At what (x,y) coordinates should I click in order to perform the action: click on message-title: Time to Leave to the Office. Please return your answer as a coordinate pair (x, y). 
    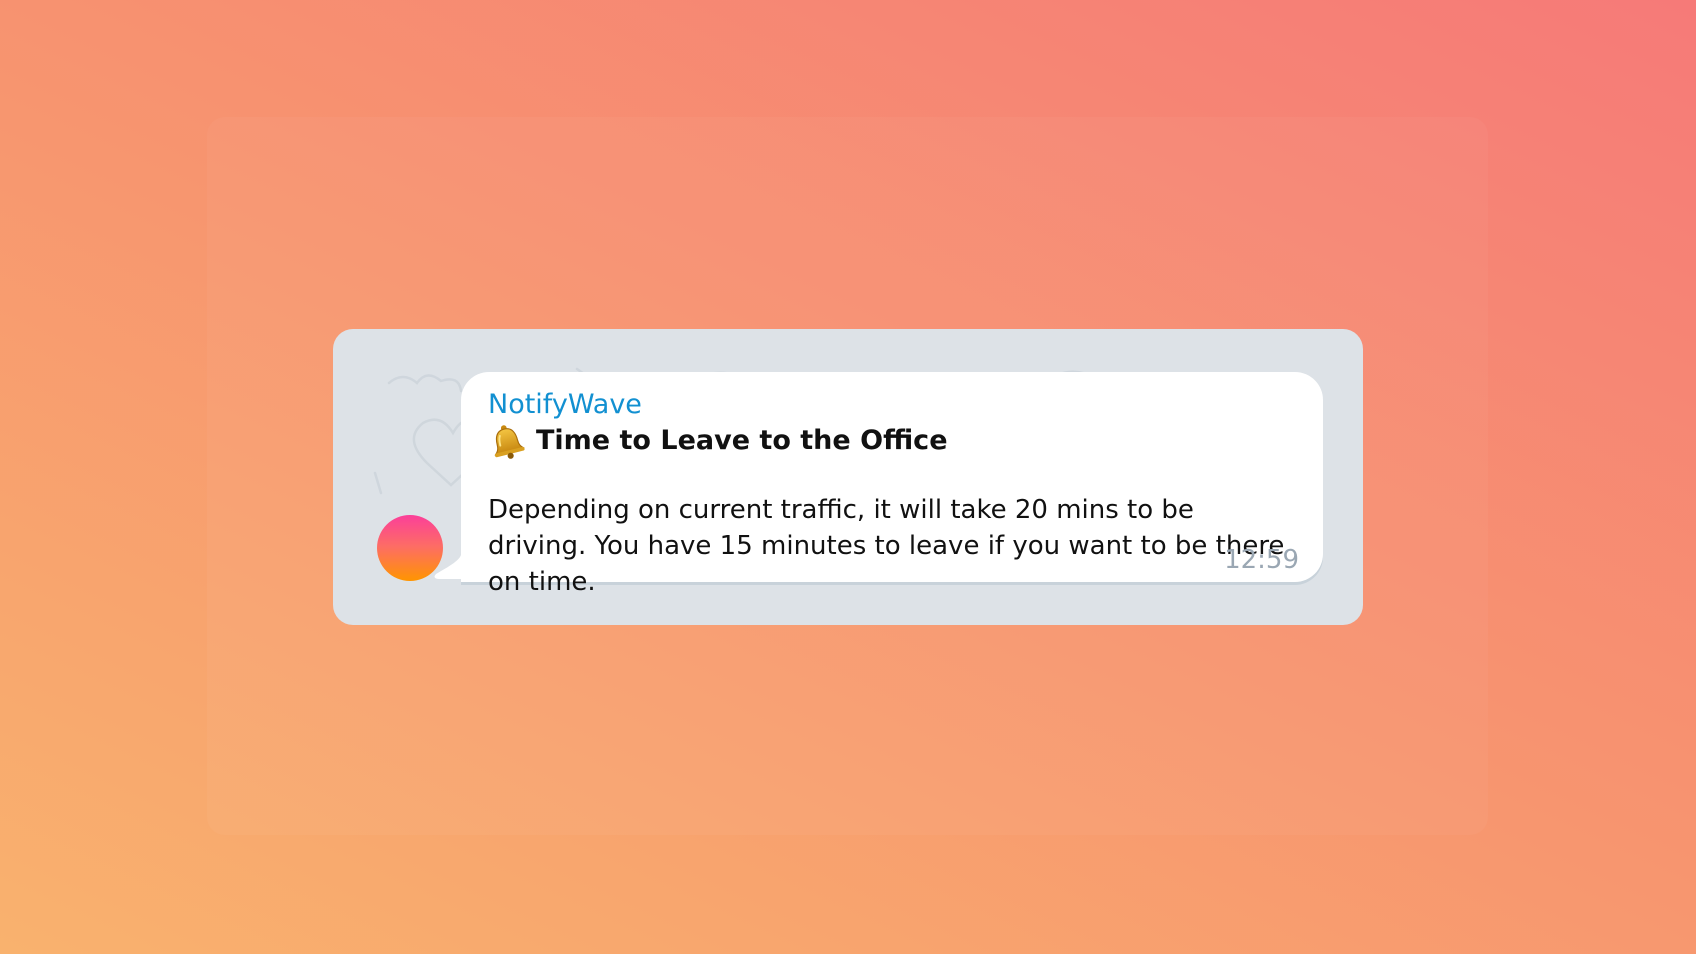
    Looking at the image, I should click on (742, 440).